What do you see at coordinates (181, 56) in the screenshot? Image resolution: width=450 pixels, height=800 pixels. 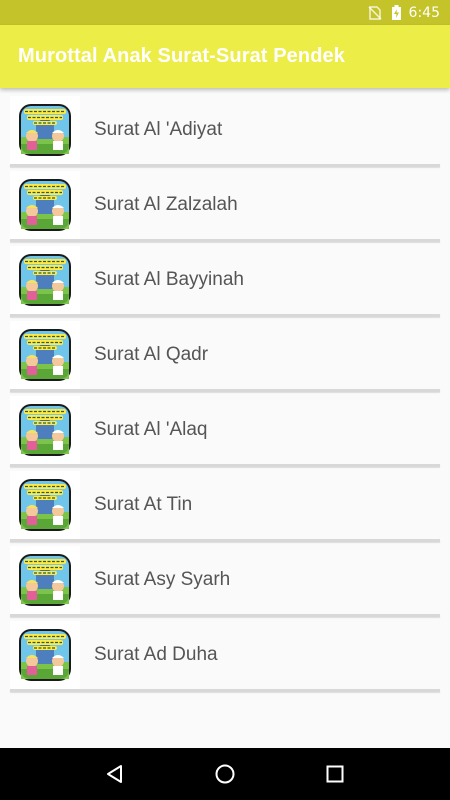 I see `app-title: Murottal Anak Surat-Surat Pendek` at bounding box center [181, 56].